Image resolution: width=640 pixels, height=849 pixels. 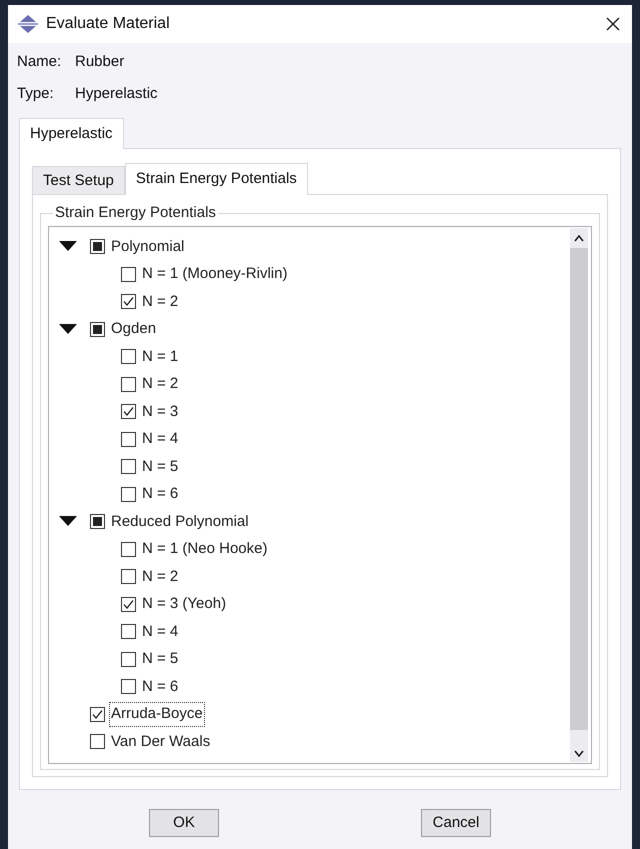 What do you see at coordinates (99, 62) in the screenshot?
I see `field-value: Rubber` at bounding box center [99, 62].